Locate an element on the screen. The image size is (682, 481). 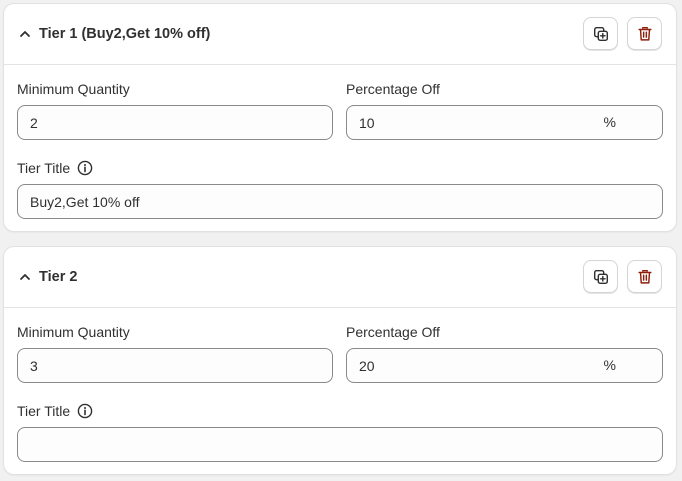
tier-collapse-toggle: Tier 1 (Buy2,Get 10% off) is located at coordinates (113, 34).